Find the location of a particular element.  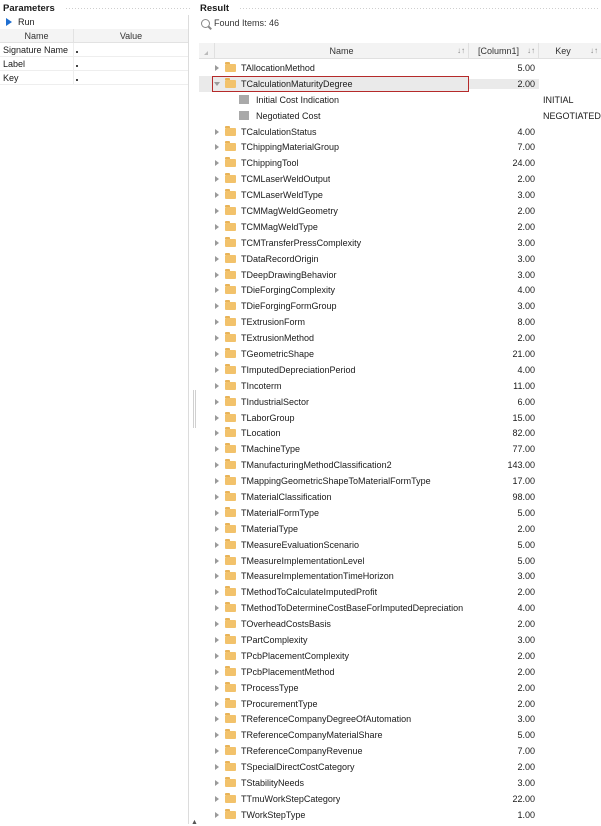

name-cell: TCMMagWeldType is located at coordinates (334, 227).